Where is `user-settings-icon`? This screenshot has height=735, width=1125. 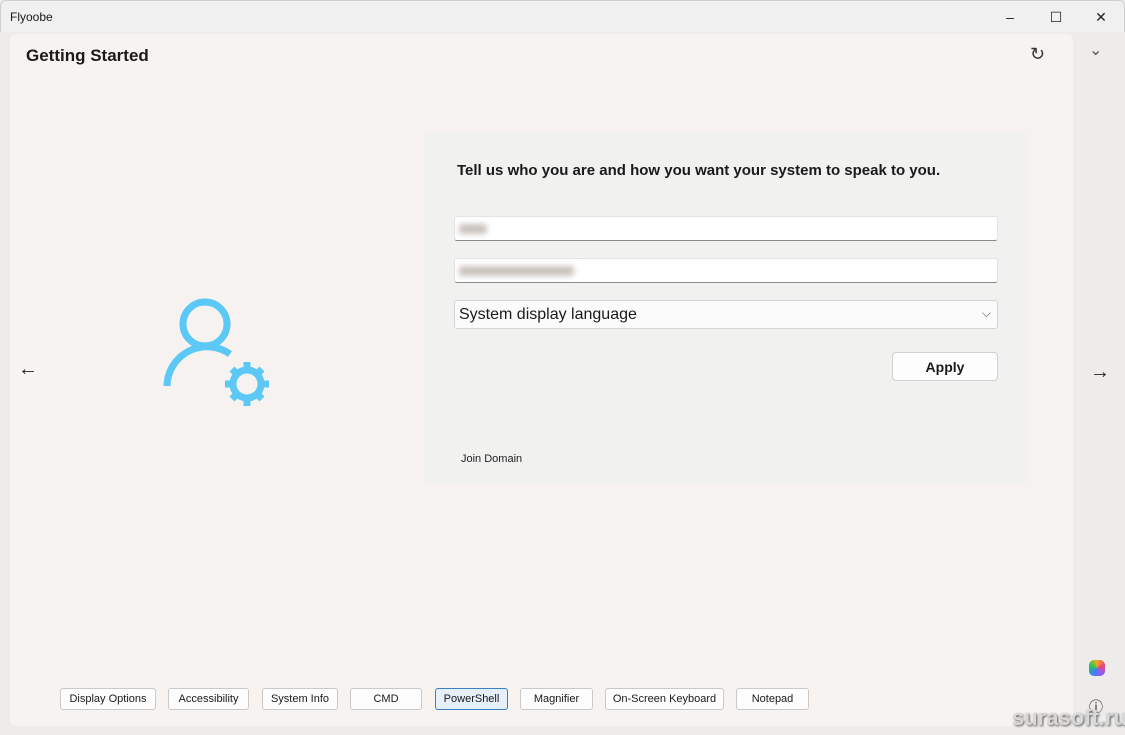 user-settings-icon is located at coordinates (216, 352).